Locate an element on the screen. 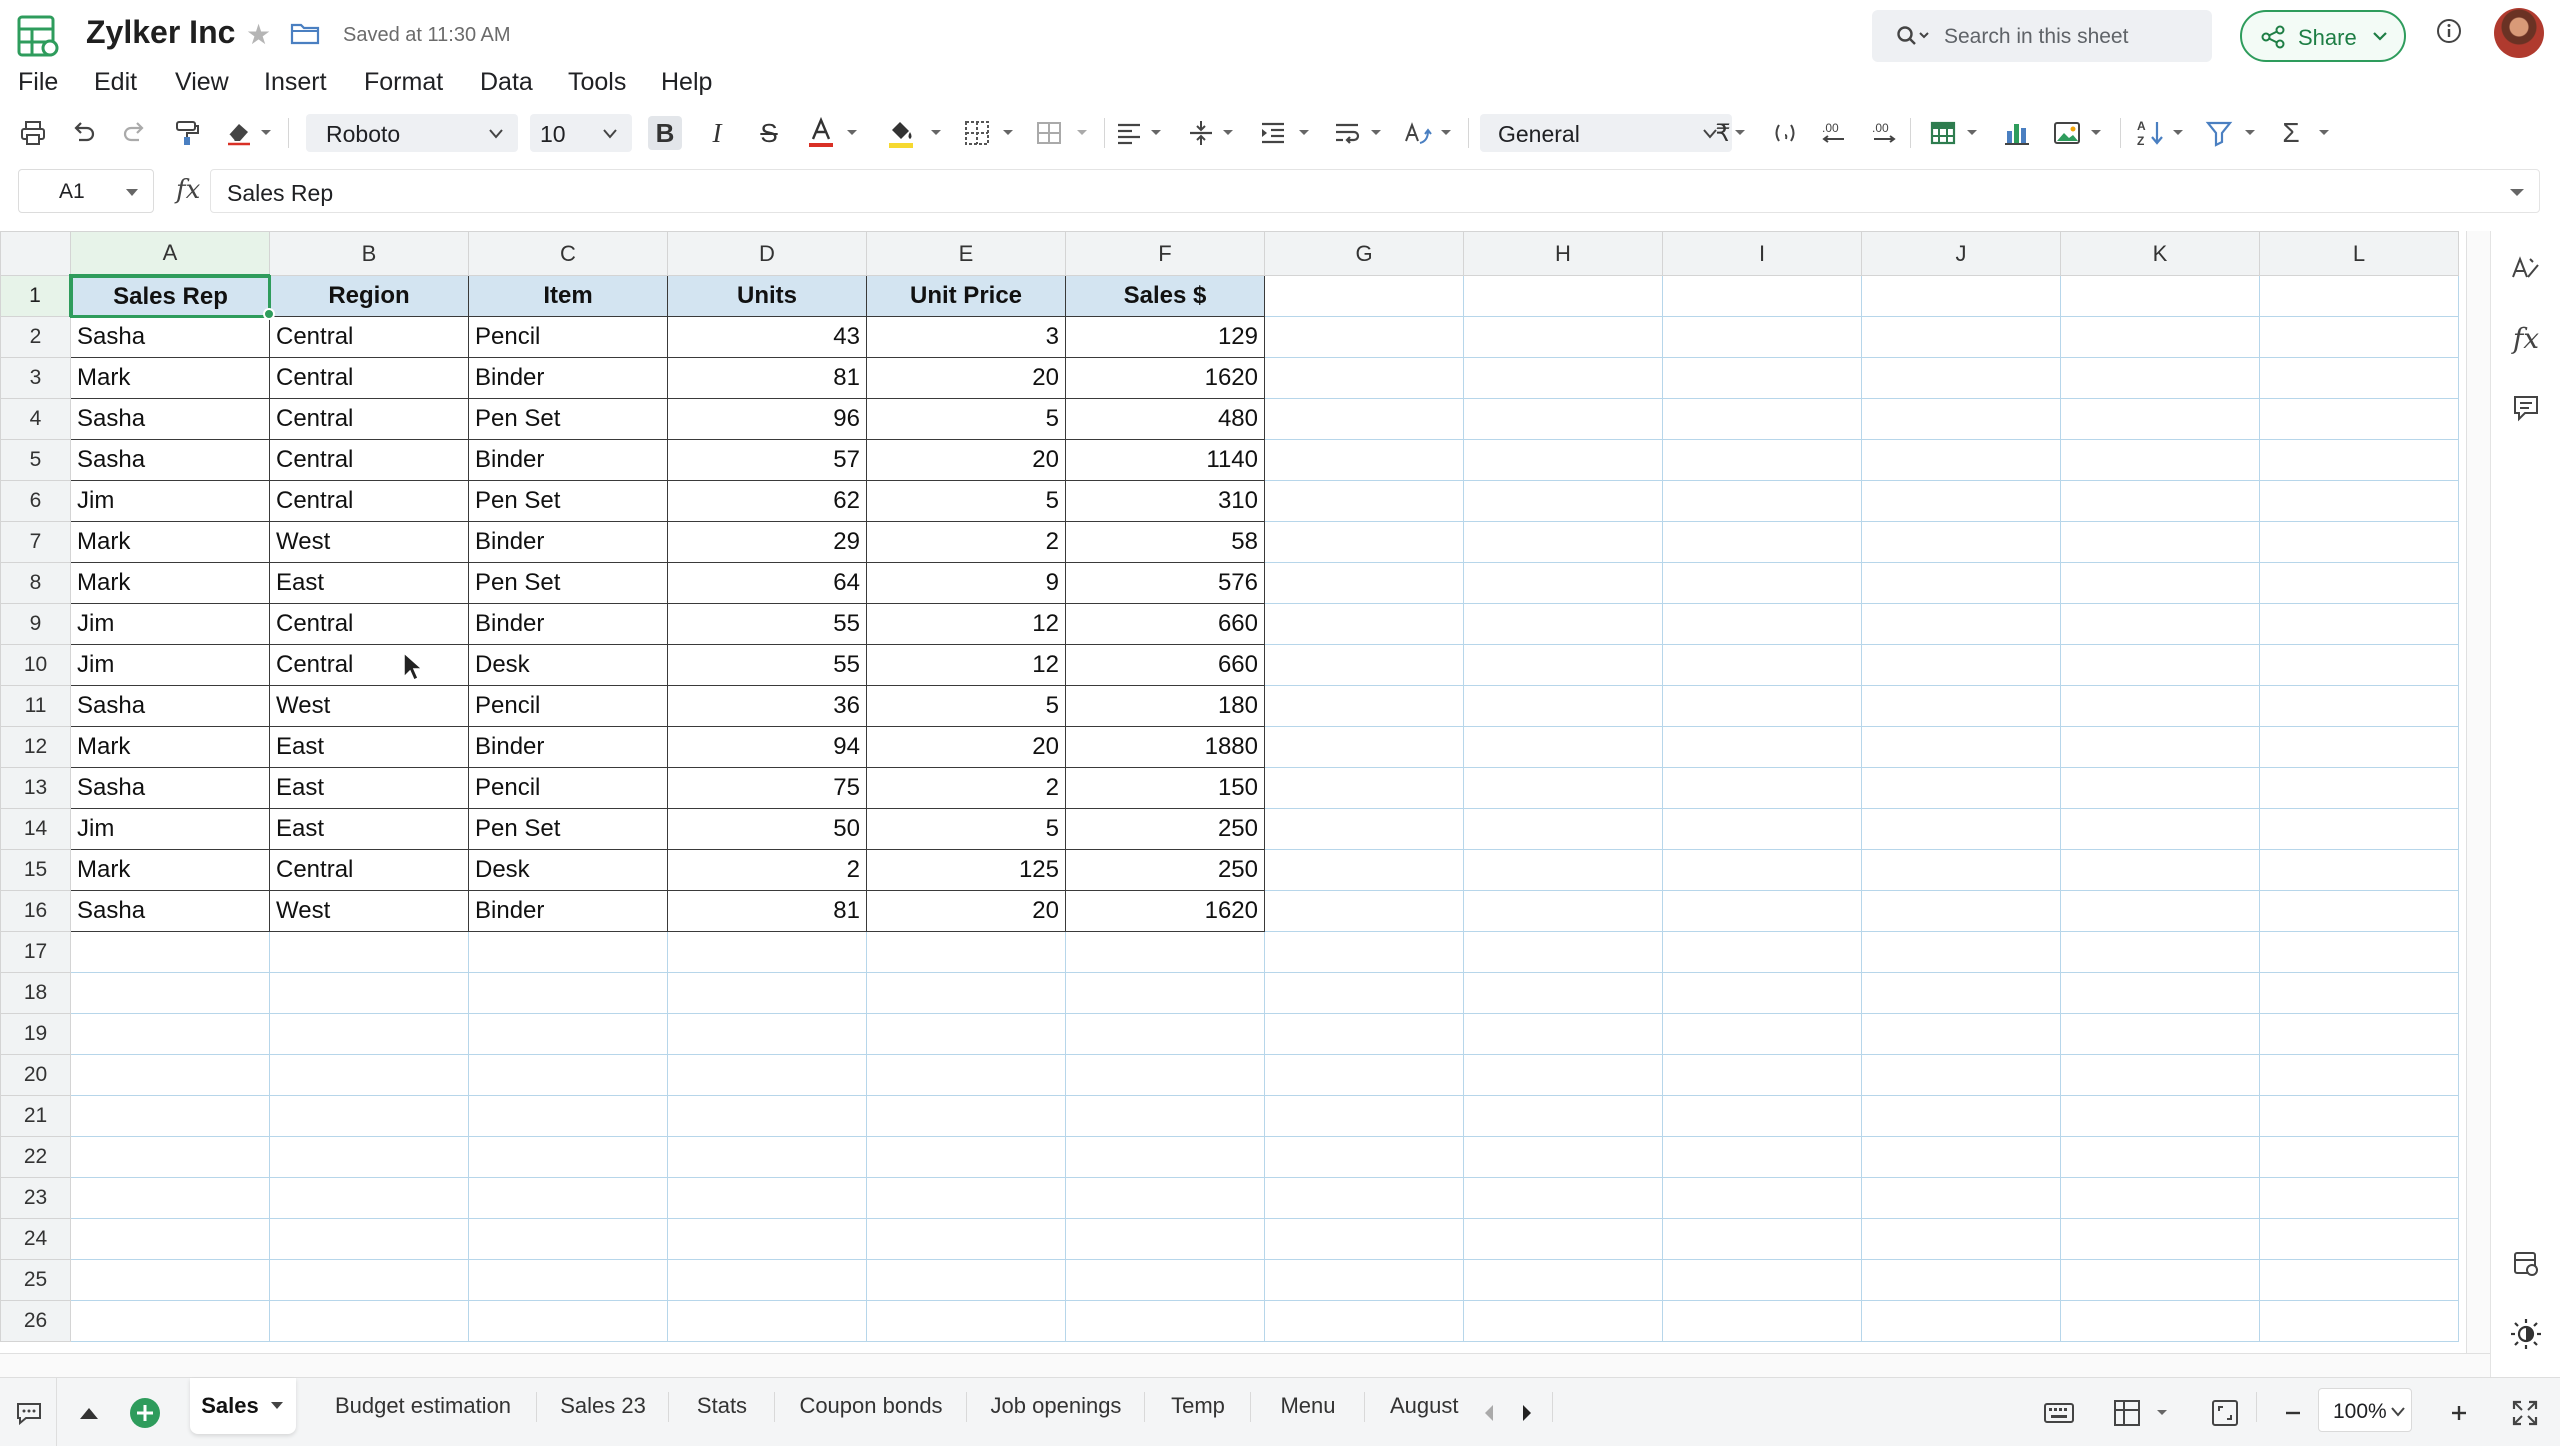 The height and width of the screenshot is (1446, 2560). cell-k25 is located at coordinates (2160, 1280).